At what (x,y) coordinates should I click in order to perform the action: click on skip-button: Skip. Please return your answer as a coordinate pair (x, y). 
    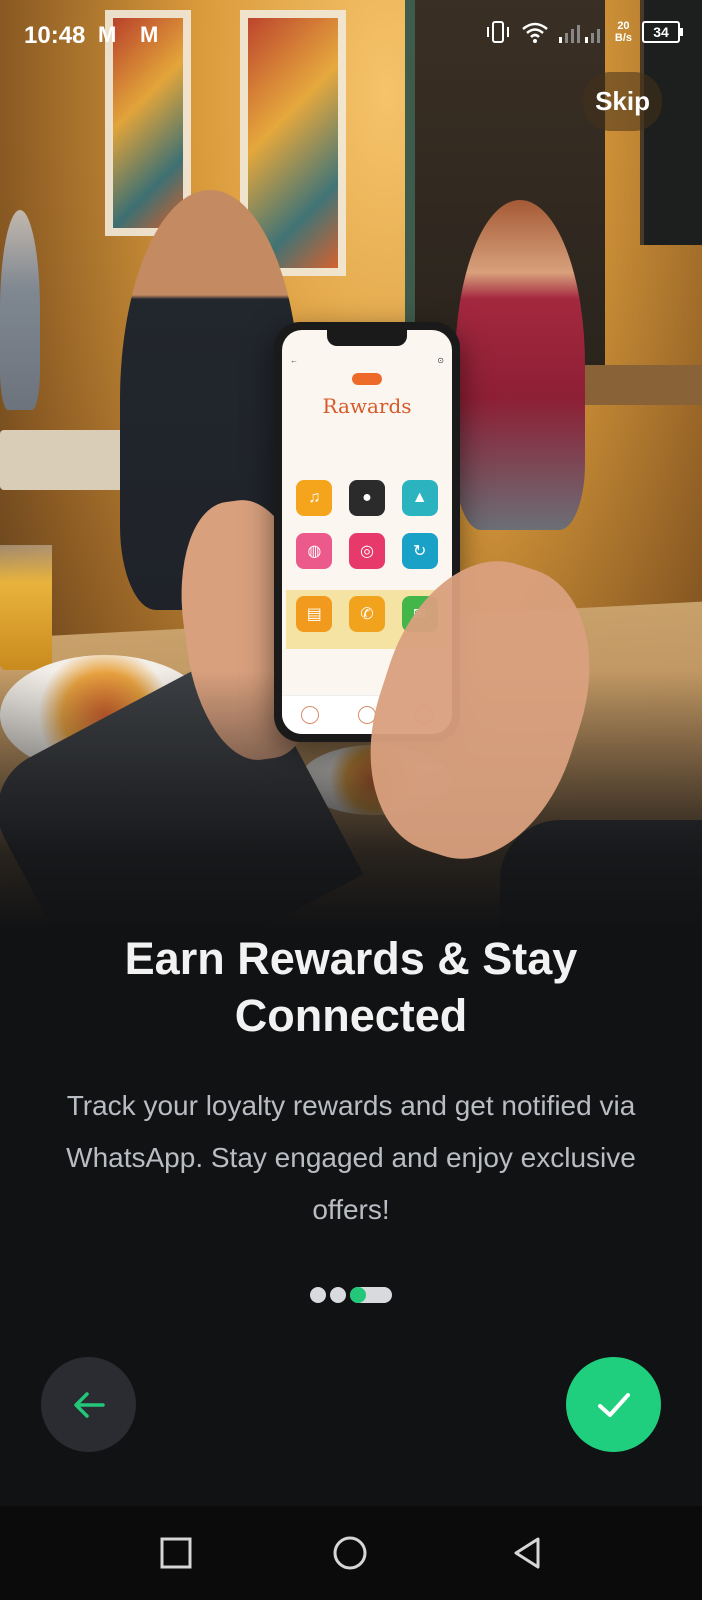
    Looking at the image, I should click on (622, 101).